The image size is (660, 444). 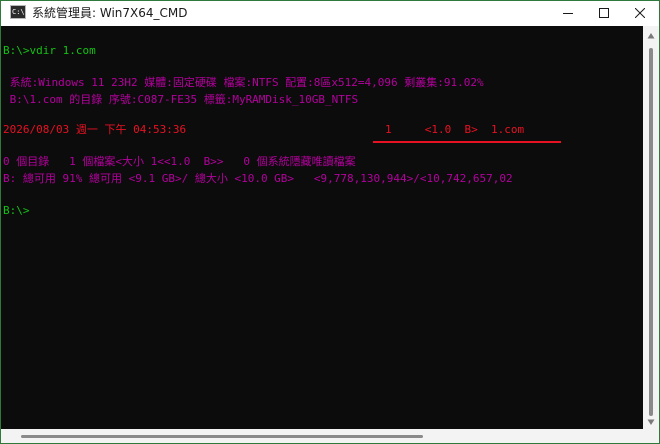 What do you see at coordinates (467, 142) in the screenshot?
I see `file-entry-underline` at bounding box center [467, 142].